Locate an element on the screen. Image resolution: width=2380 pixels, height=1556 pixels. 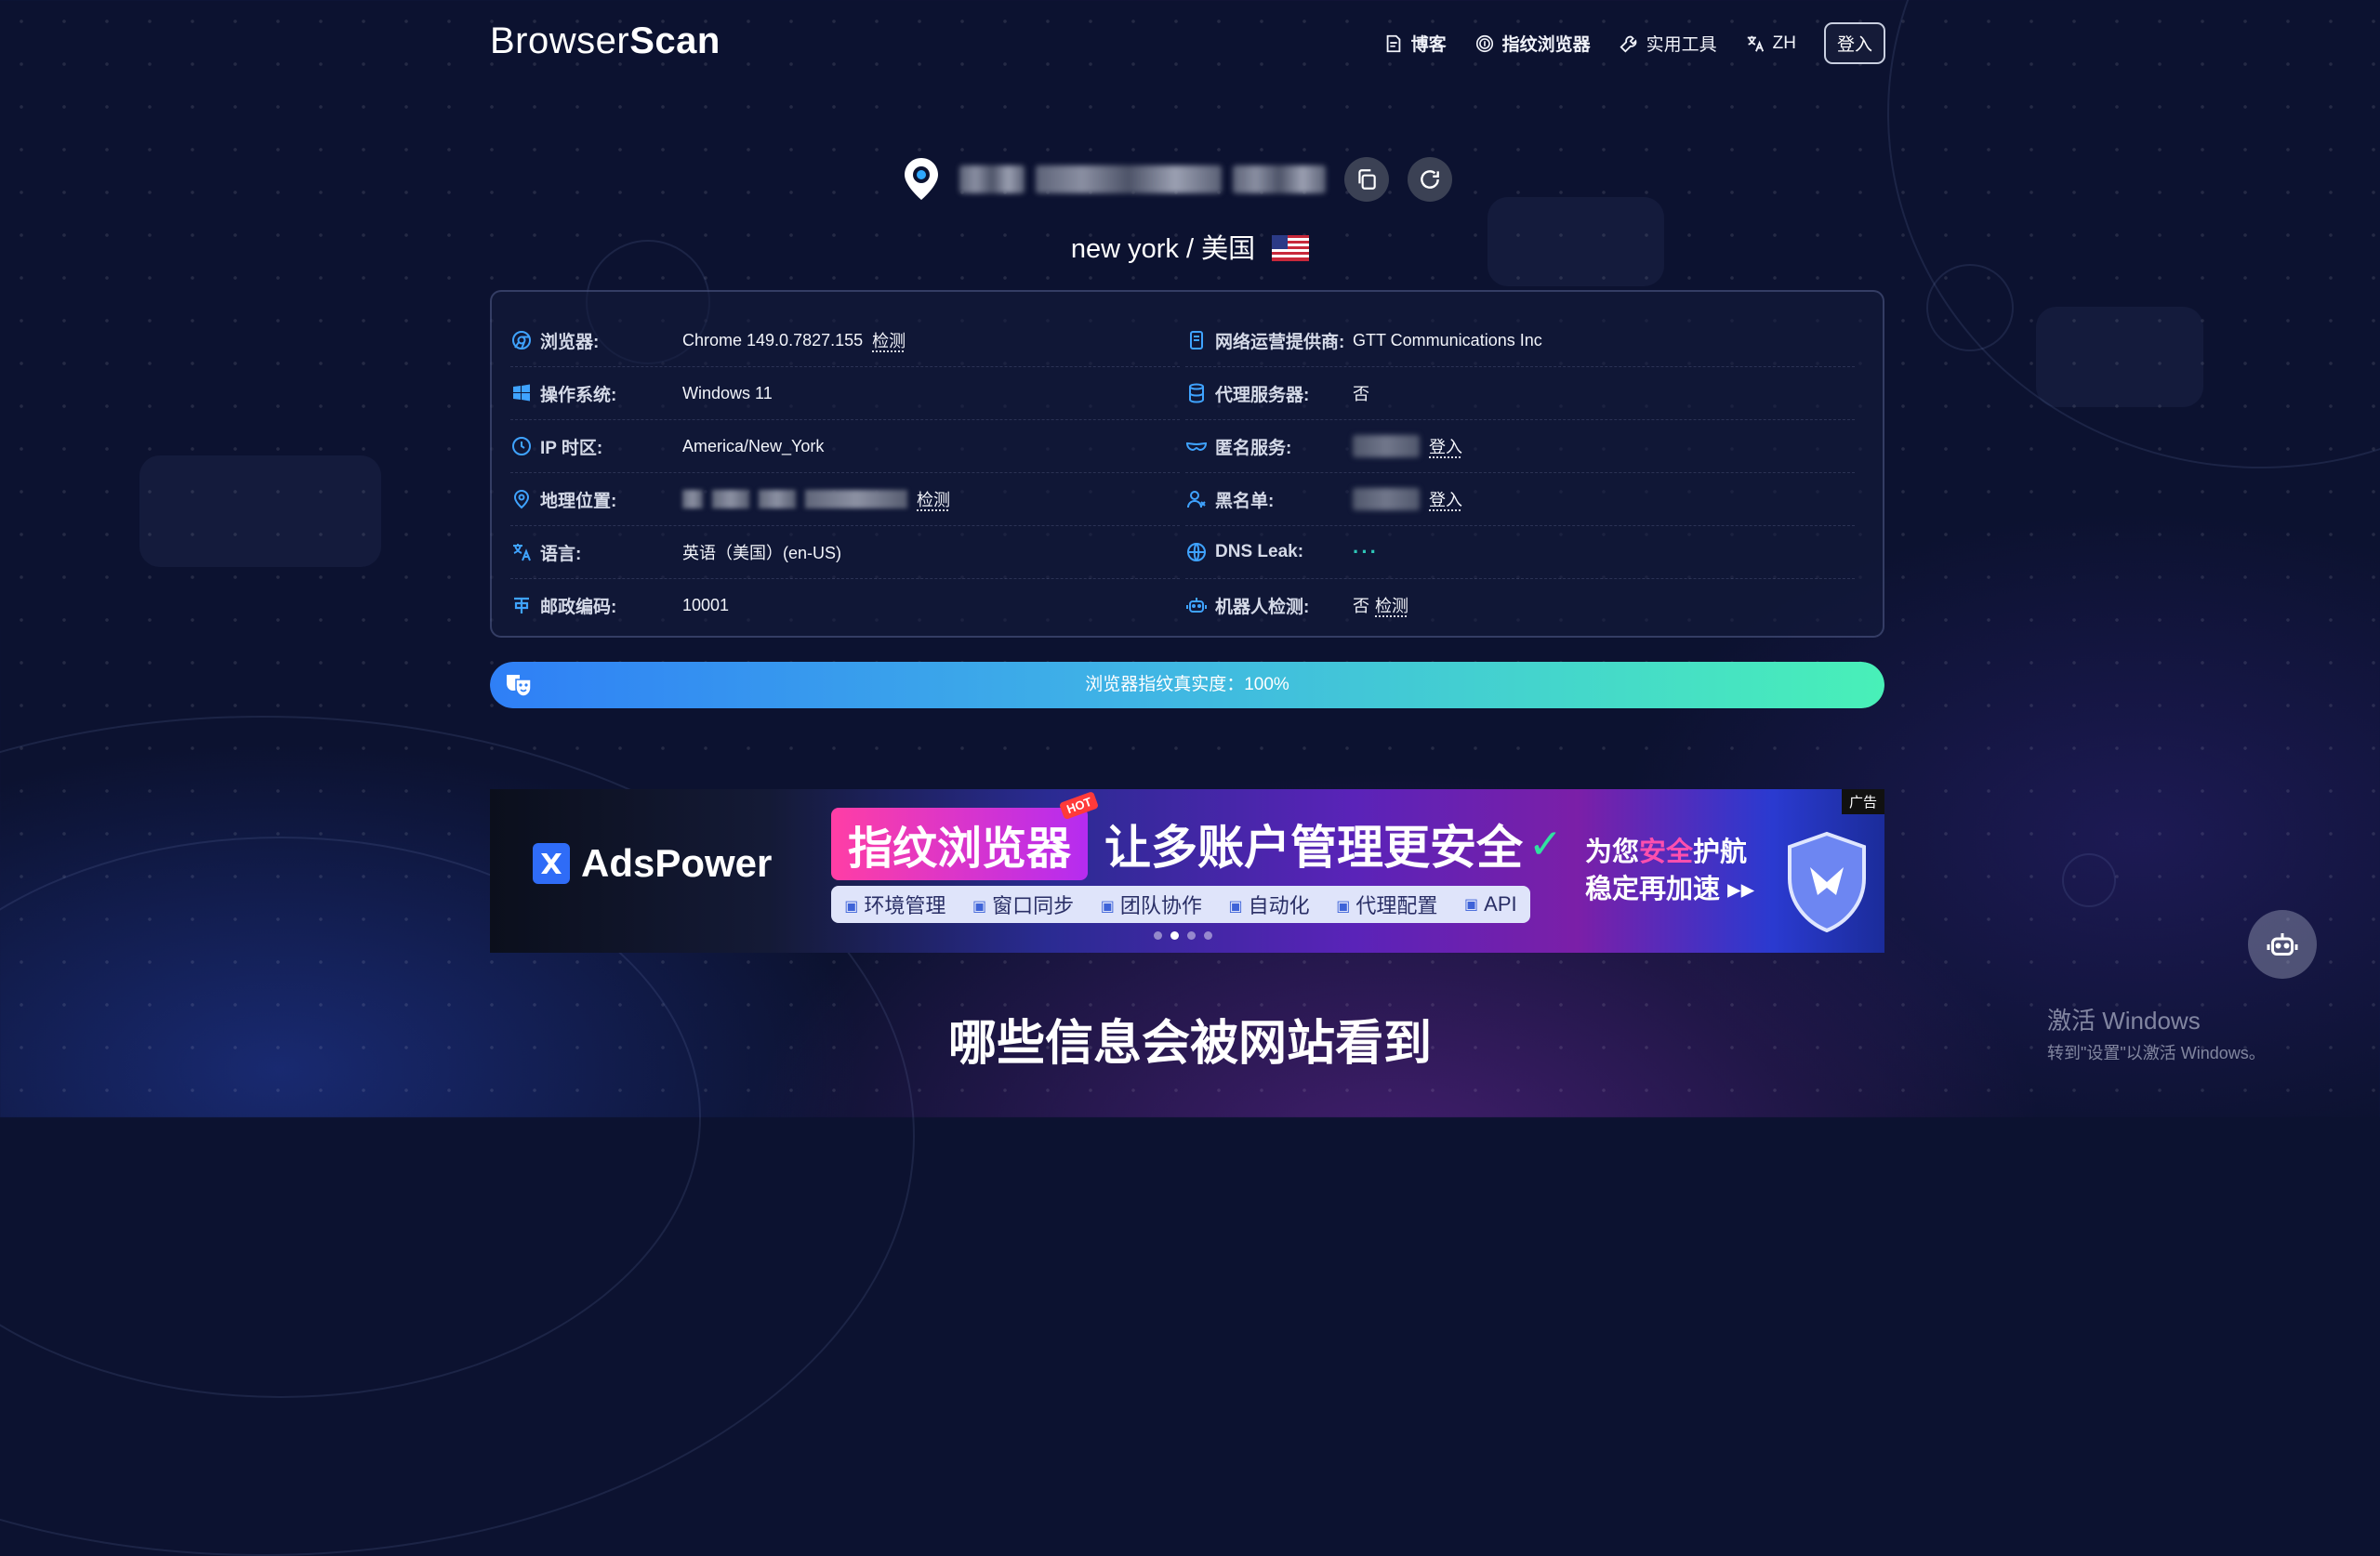
ad-feature-item: 自动化 is located at coordinates (1269, 904).